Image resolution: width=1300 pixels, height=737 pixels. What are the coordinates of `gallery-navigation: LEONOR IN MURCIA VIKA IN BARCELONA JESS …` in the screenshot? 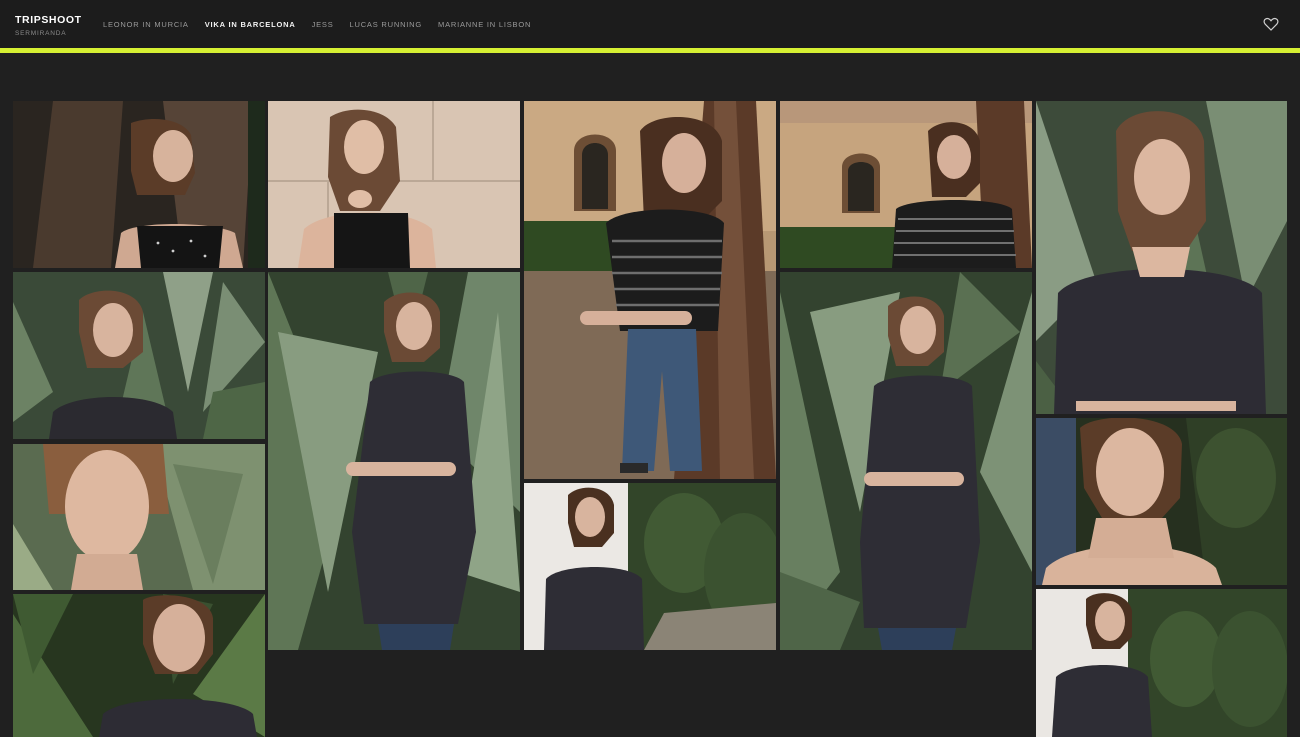 It's located at (317, 24).